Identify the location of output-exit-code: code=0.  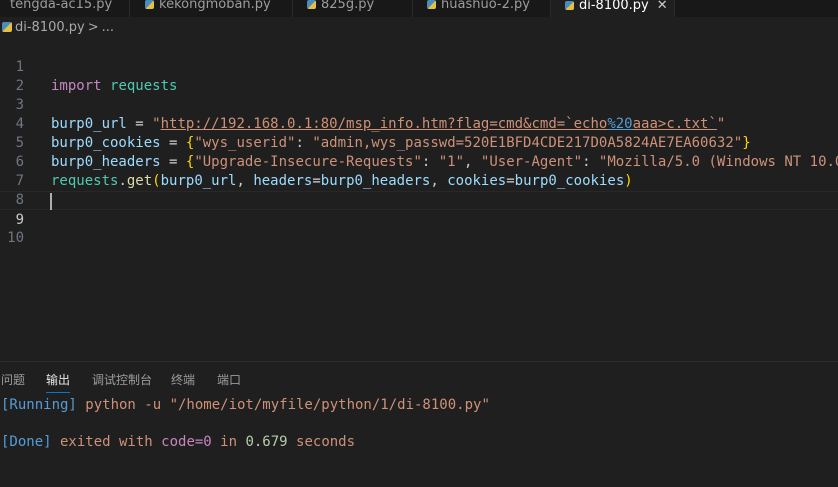
(186, 442).